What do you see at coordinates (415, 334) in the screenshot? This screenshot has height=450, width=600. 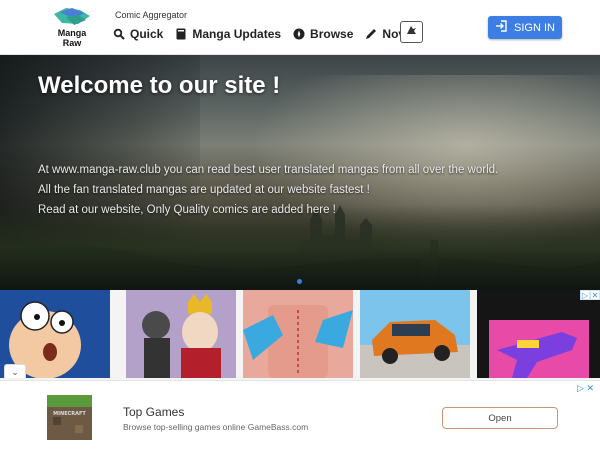 I see `car-game-ad` at bounding box center [415, 334].